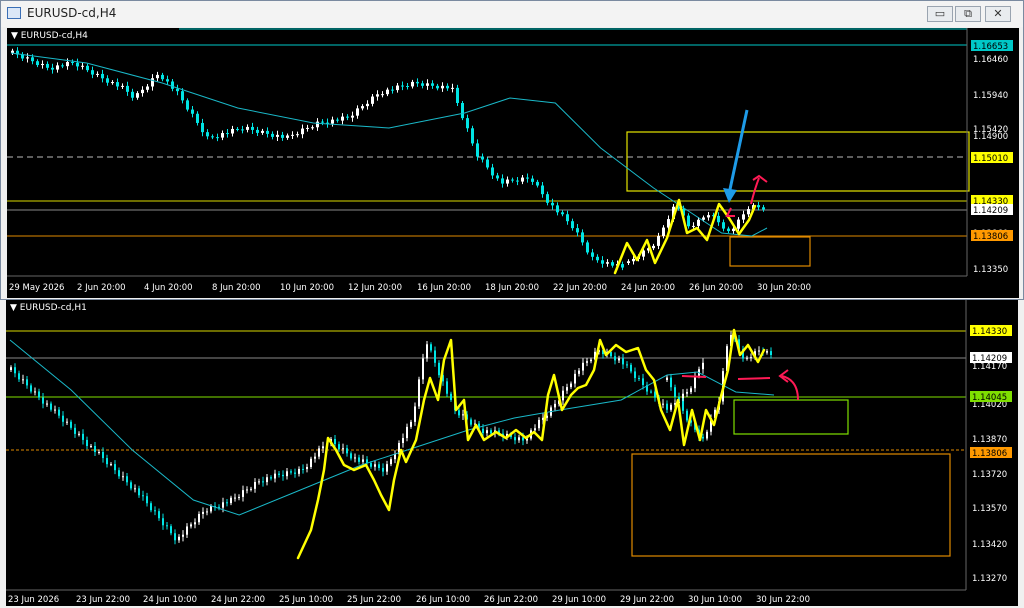 This screenshot has width=1024, height=608. What do you see at coordinates (998, 14) in the screenshot?
I see `close-button: ✕` at bounding box center [998, 14].